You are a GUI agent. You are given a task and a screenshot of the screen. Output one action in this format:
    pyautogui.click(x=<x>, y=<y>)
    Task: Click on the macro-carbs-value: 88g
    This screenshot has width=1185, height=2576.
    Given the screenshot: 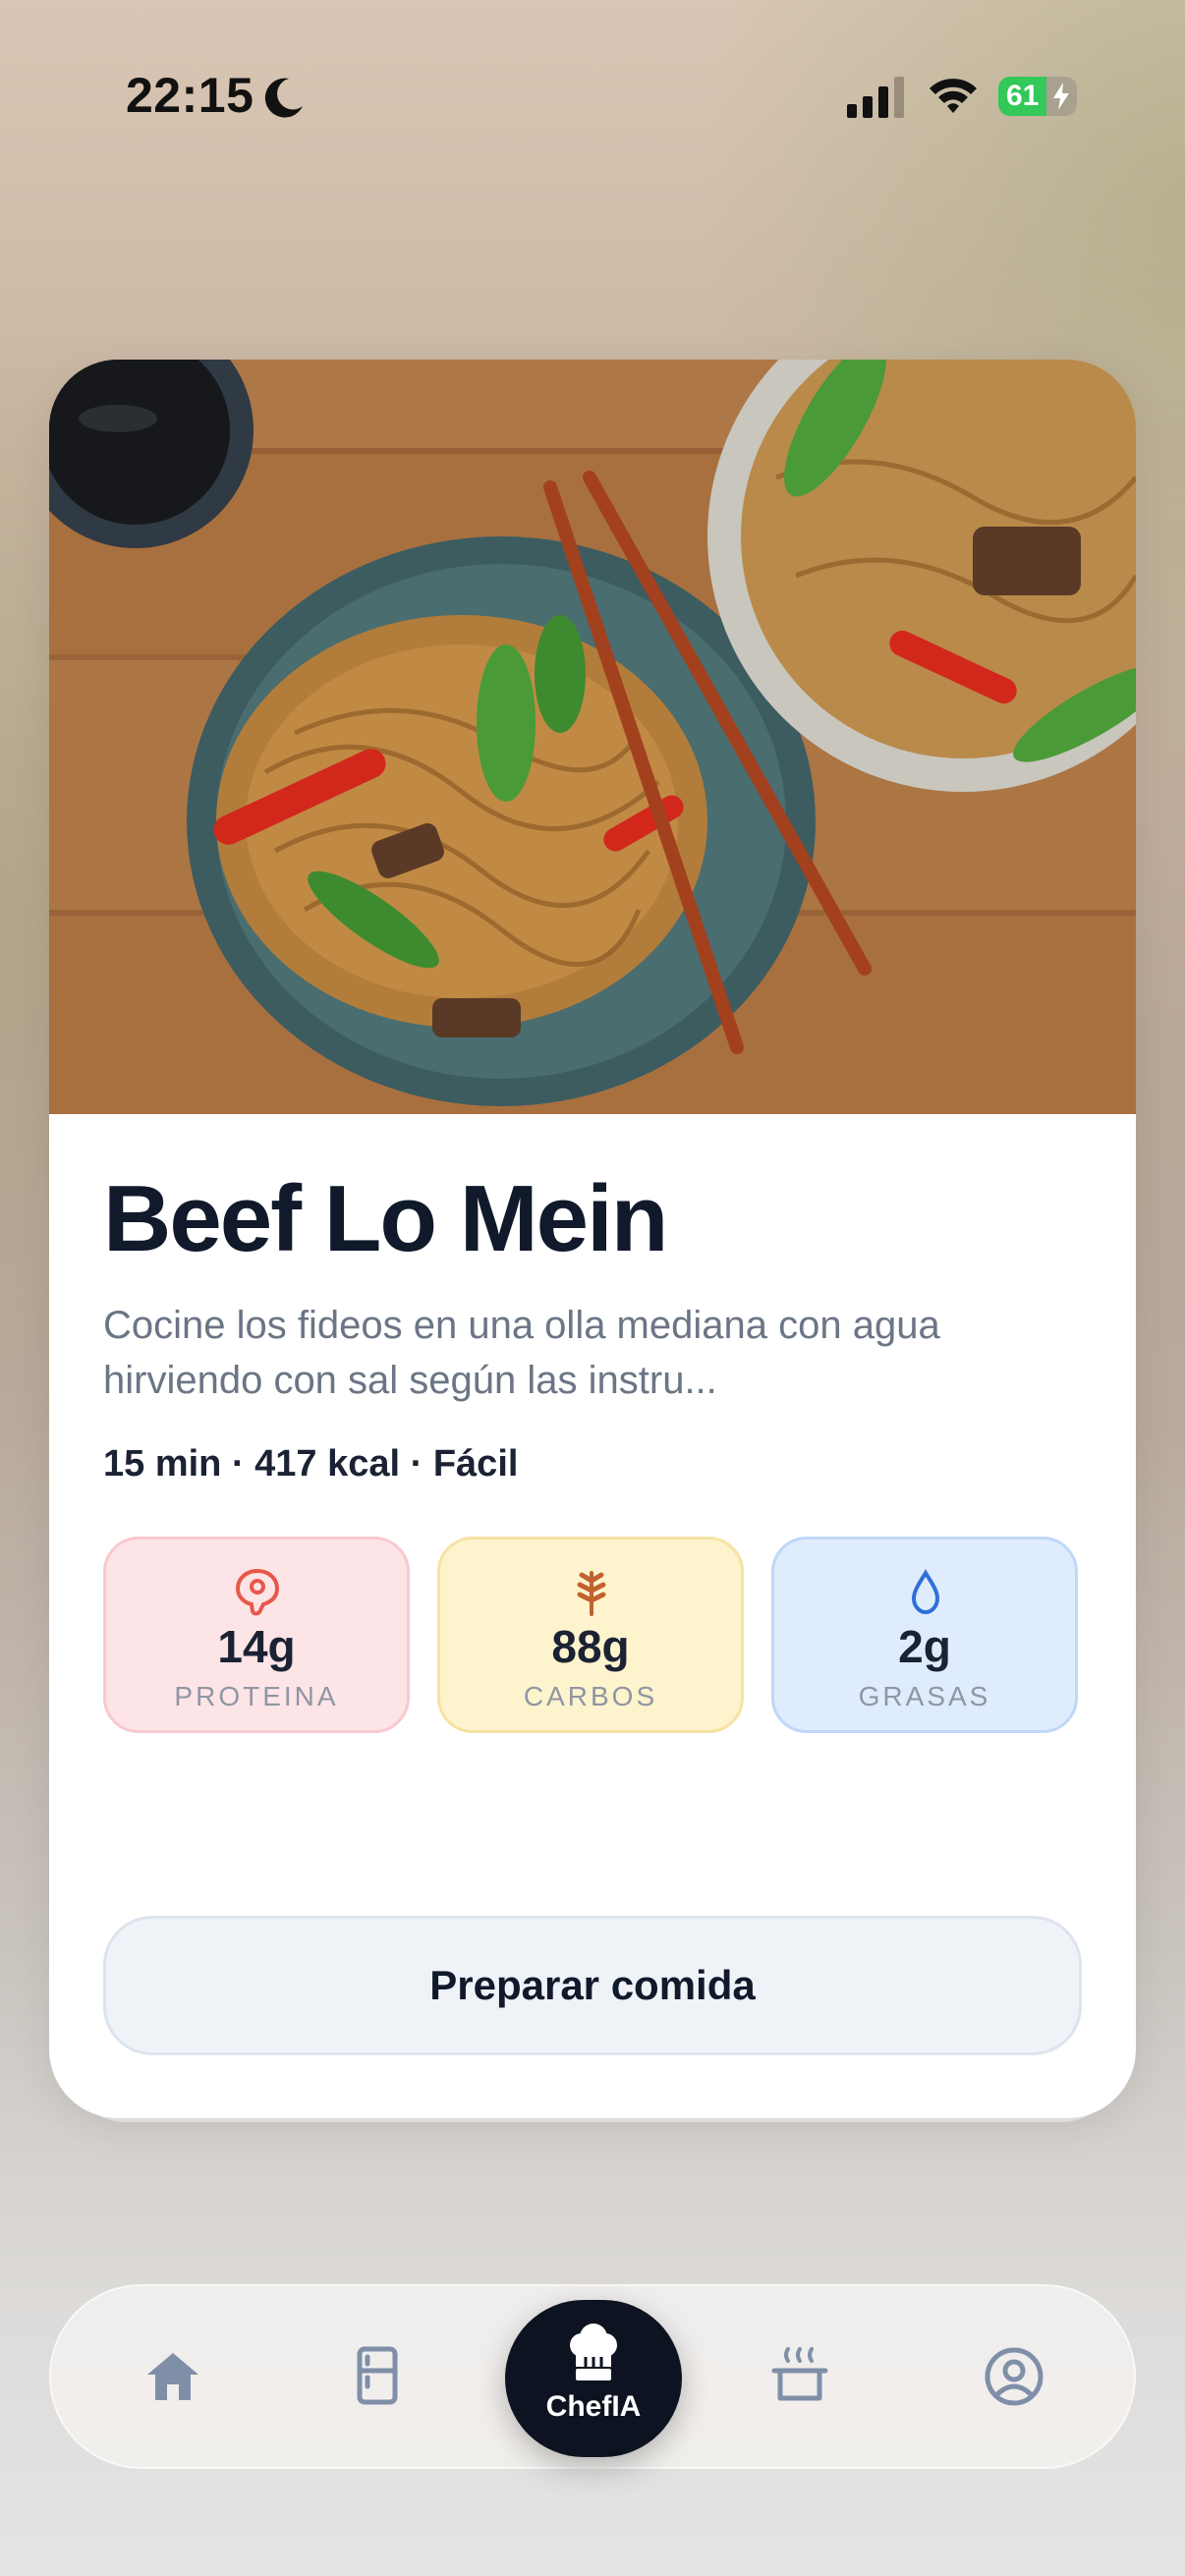 What is the action you would take?
    pyautogui.click(x=591, y=1646)
    